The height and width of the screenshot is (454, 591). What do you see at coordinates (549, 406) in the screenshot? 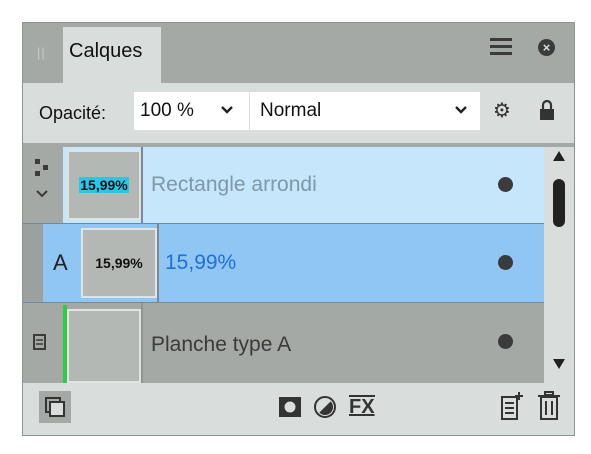
I see `trash-icon` at bounding box center [549, 406].